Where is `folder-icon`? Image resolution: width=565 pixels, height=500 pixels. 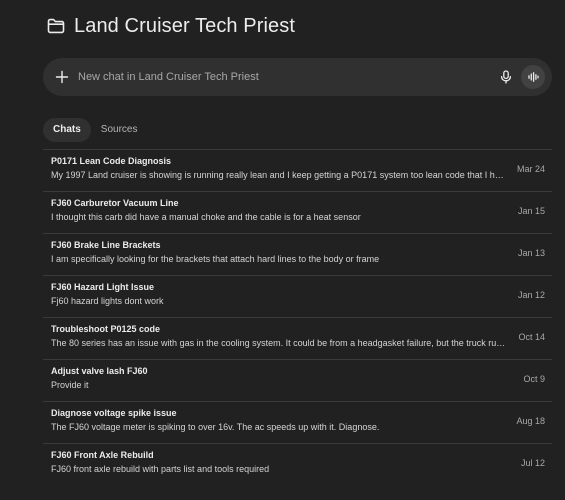
folder-icon is located at coordinates (56, 26).